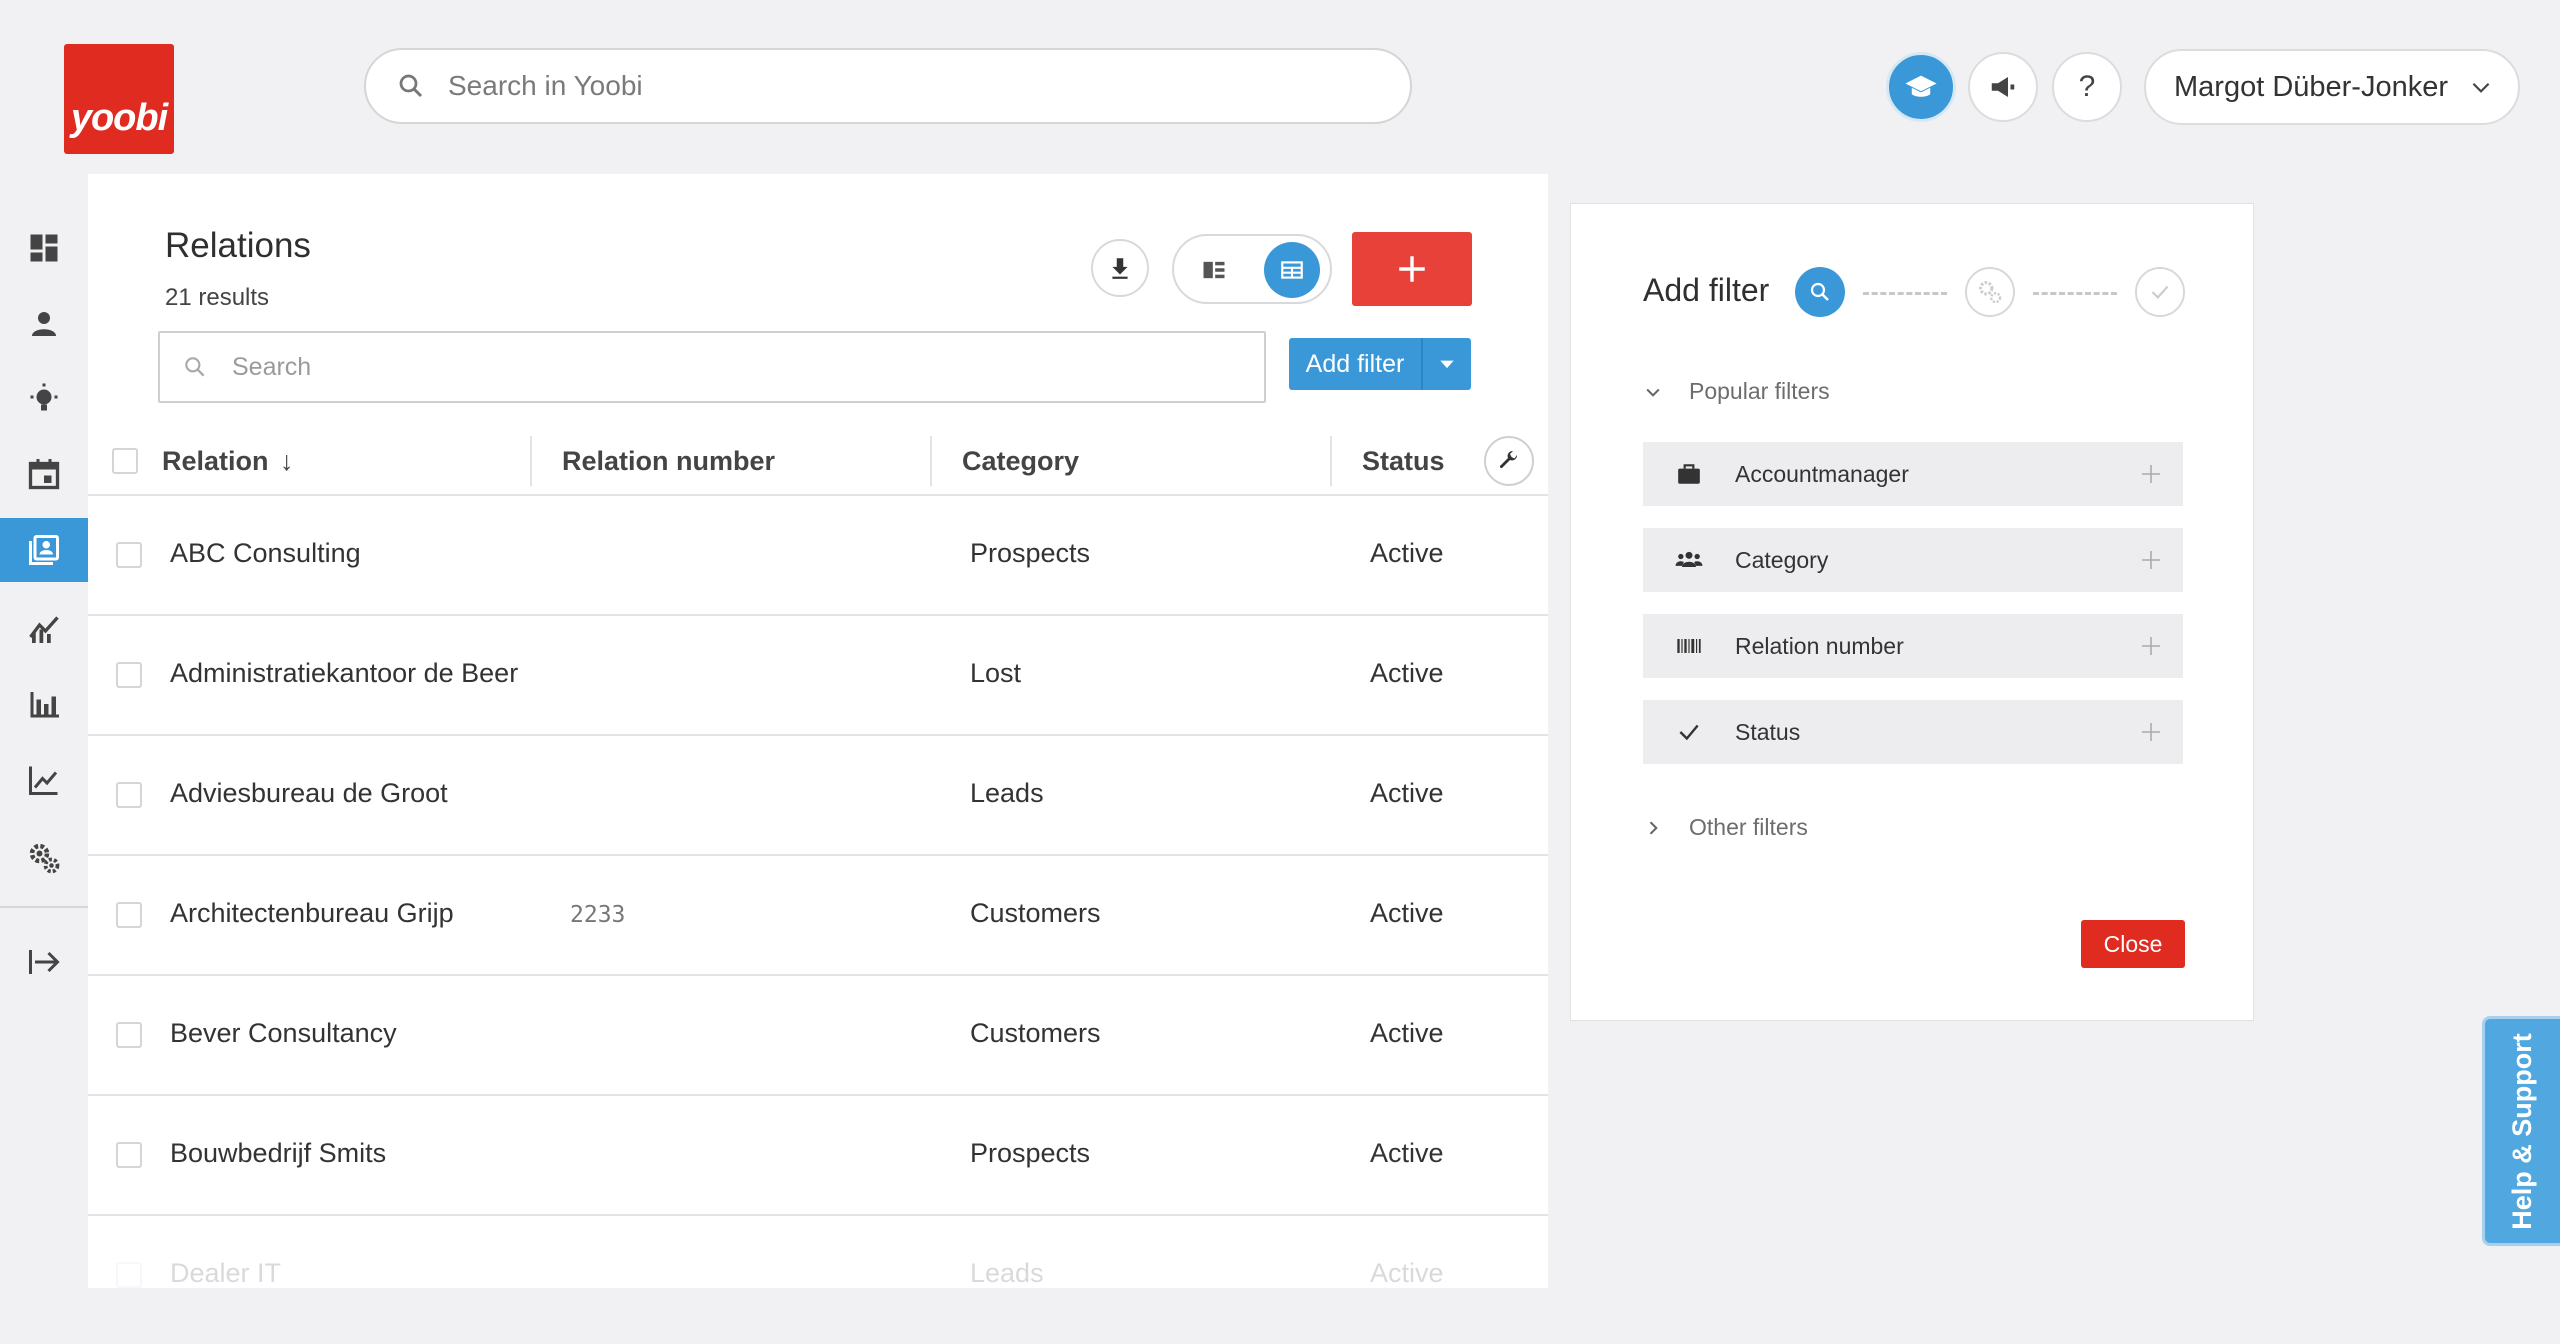 This screenshot has height=1344, width=2560. What do you see at coordinates (125, 461) in the screenshot?
I see `select-all-checkbox` at bounding box center [125, 461].